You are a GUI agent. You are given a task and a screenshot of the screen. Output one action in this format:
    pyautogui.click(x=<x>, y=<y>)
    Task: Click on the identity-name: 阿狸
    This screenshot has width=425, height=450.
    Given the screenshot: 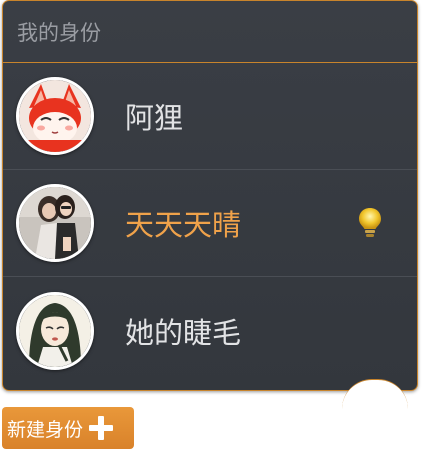 What is the action you would take?
    pyautogui.click(x=154, y=118)
    